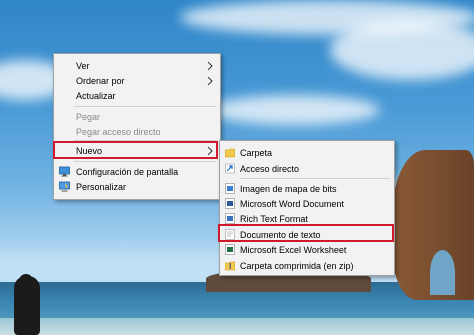 This screenshot has height=335, width=474. What do you see at coordinates (101, 186) in the screenshot?
I see `menu-item-label: Personalizar` at bounding box center [101, 186].